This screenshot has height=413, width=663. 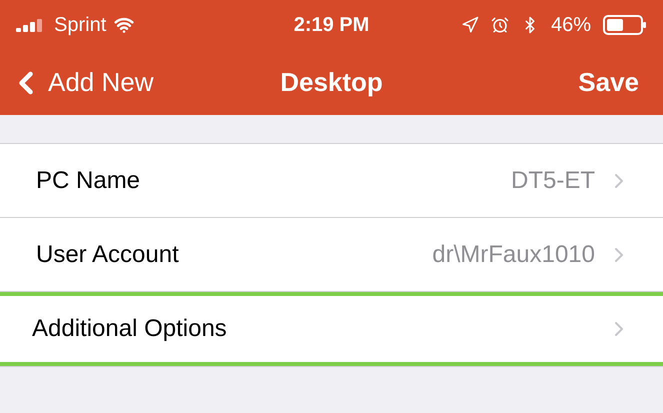 What do you see at coordinates (332, 25) in the screenshot?
I see `clock-text: 2:19 PM` at bounding box center [332, 25].